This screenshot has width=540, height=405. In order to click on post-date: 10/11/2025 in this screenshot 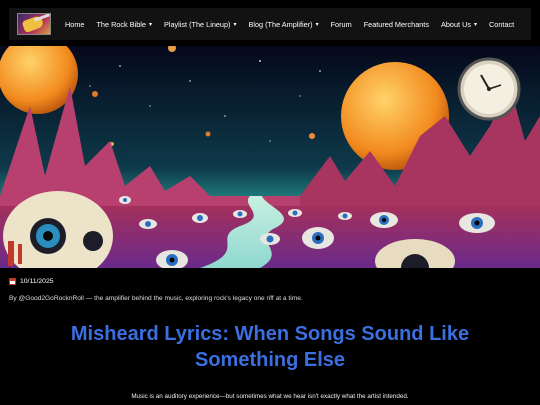, I will do `click(31, 281)`.